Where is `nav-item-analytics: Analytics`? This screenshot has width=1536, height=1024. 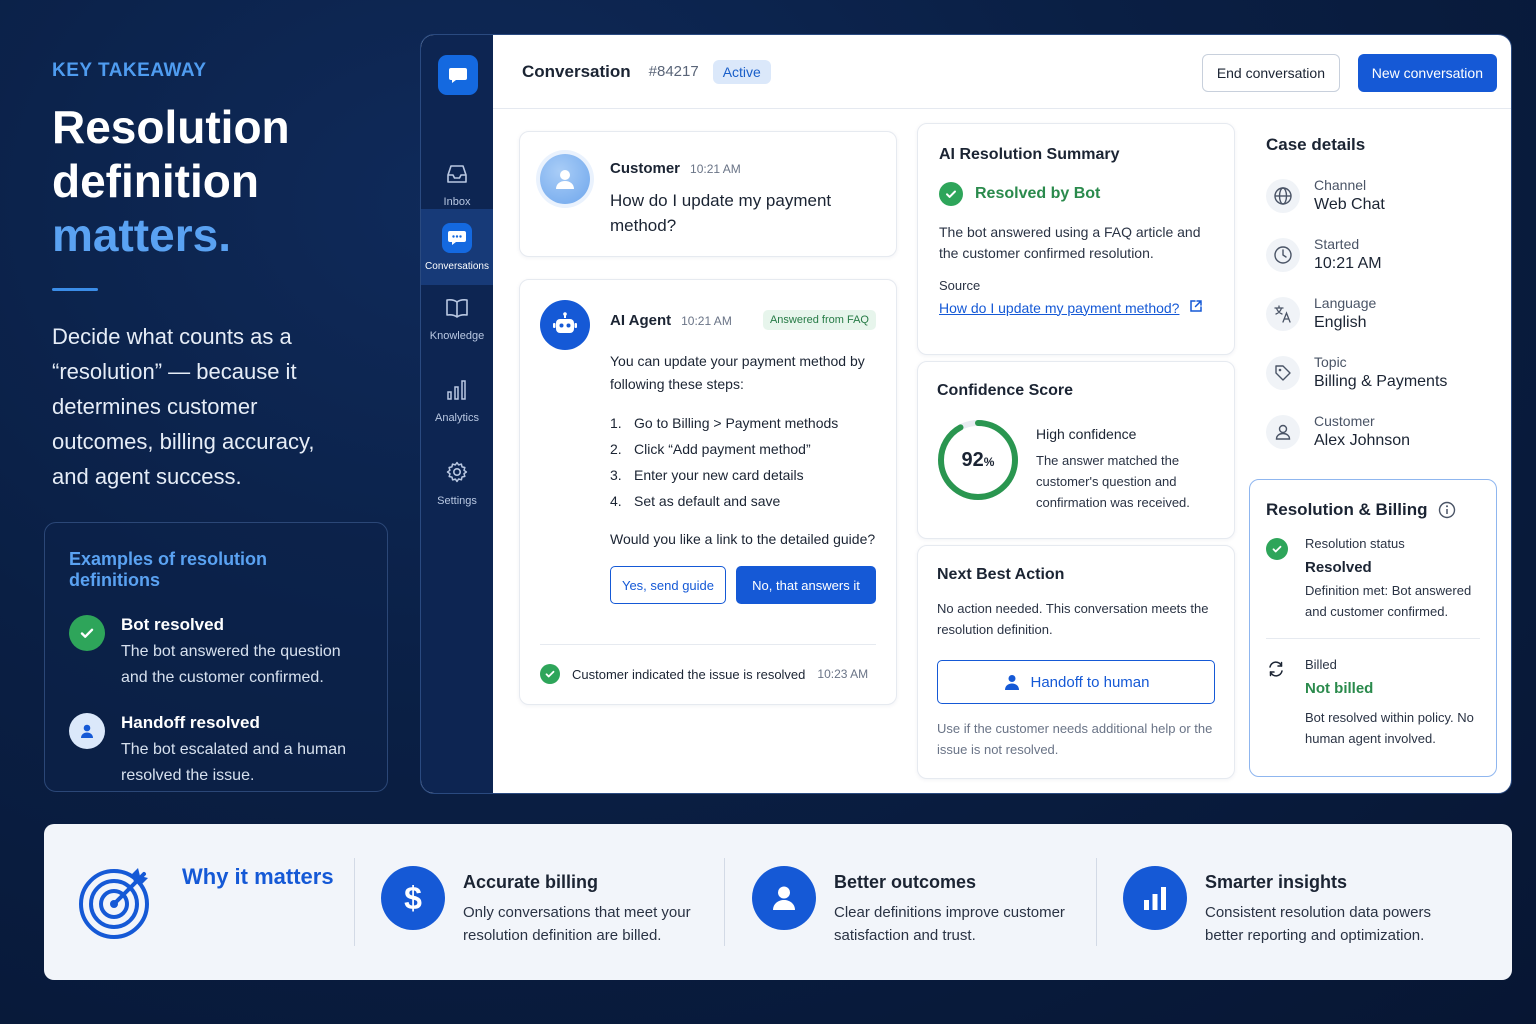 nav-item-analytics: Analytics is located at coordinates (457, 401).